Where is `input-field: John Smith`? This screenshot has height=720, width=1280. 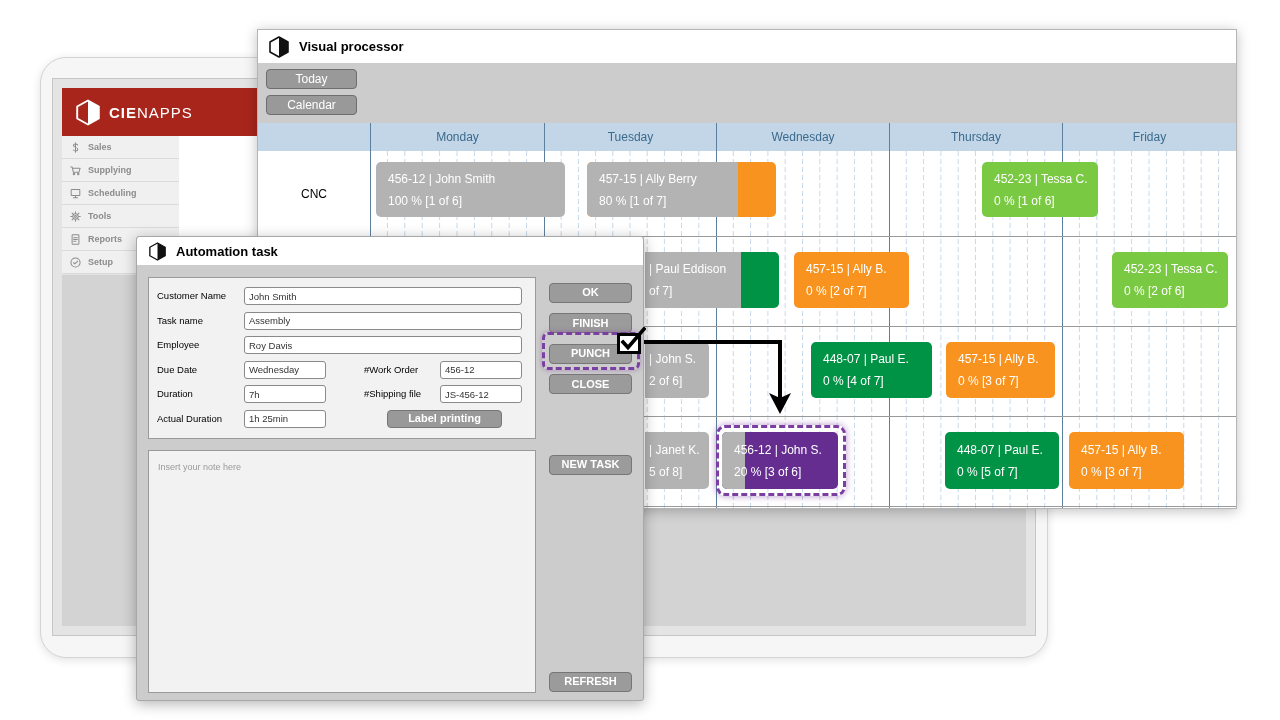
input-field: John Smith is located at coordinates (383, 296).